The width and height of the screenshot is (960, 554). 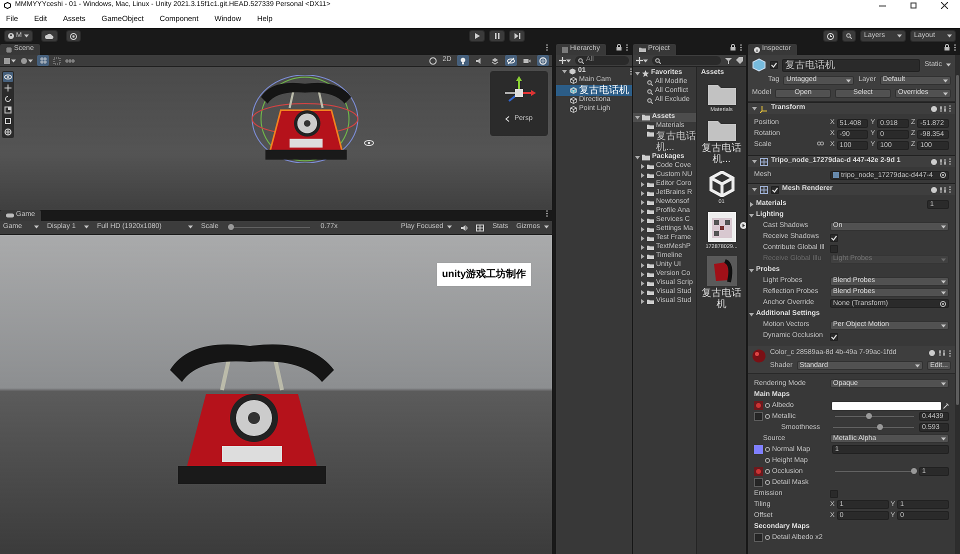 I want to click on light-bulb-toggle, so click(x=463, y=60).